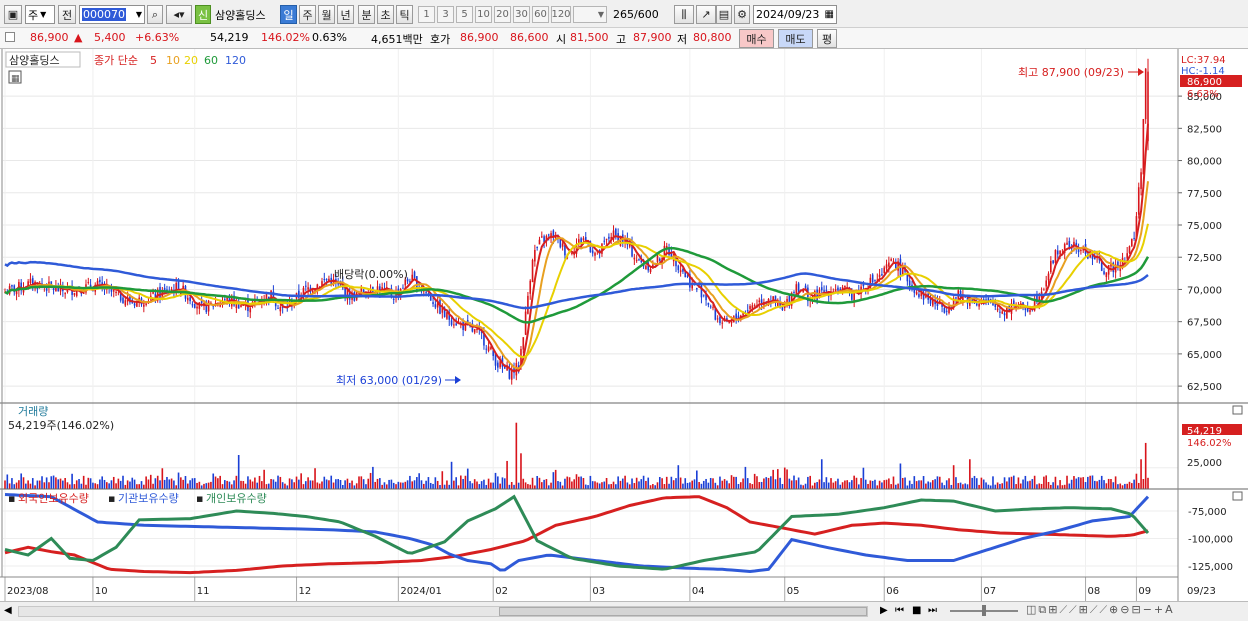  Describe the element at coordinates (795, 14) in the screenshot. I see `date-input: 2024/09/23 ▦` at that location.